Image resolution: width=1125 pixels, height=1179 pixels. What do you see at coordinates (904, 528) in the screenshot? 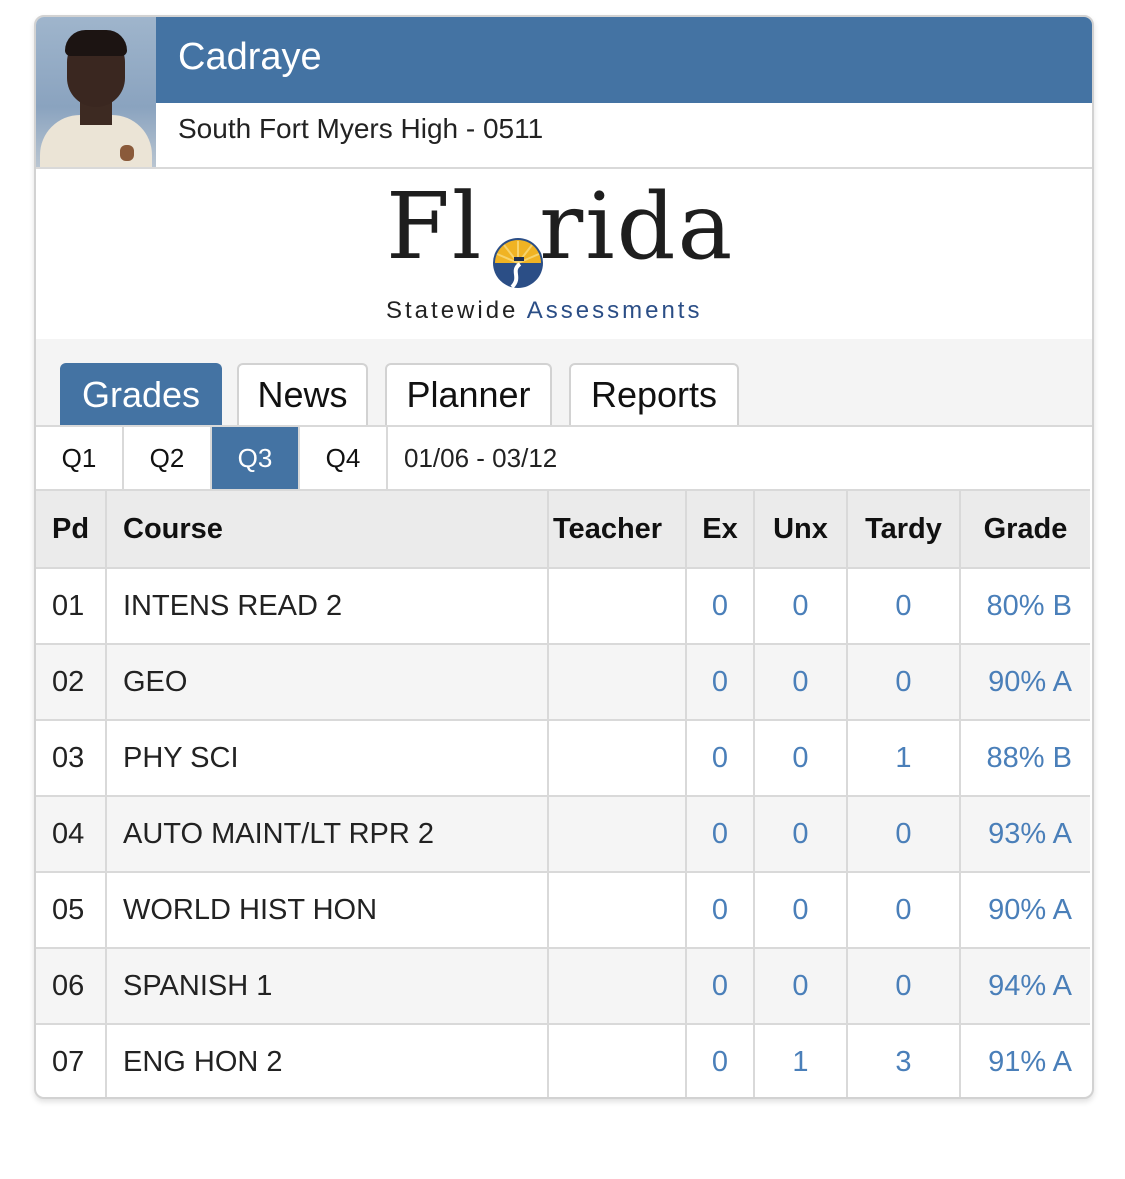
I see `header-tardy: Tardy` at bounding box center [904, 528].